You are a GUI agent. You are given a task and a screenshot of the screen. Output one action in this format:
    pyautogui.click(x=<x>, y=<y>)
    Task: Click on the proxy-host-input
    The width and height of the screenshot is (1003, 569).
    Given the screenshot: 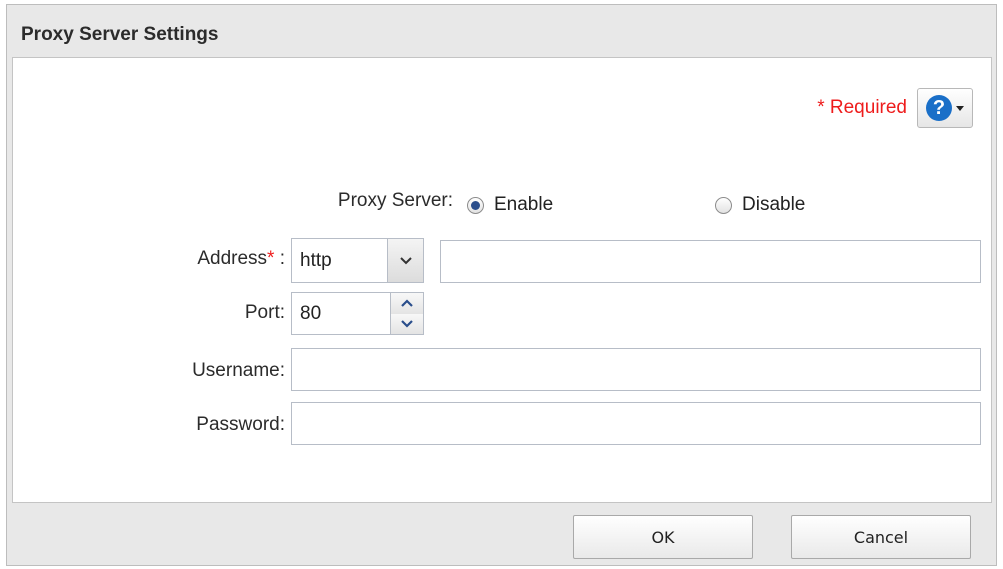 What is the action you would take?
    pyautogui.click(x=710, y=261)
    